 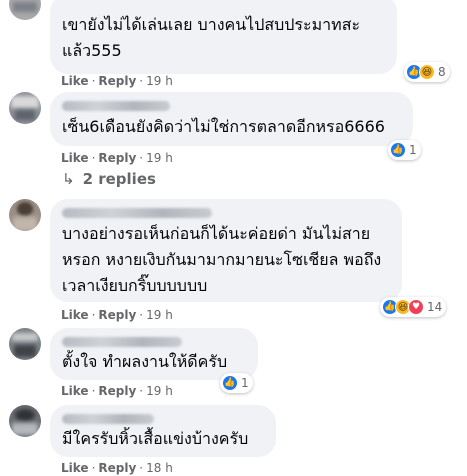 I want to click on timestamp: 18 h, so click(x=159, y=468).